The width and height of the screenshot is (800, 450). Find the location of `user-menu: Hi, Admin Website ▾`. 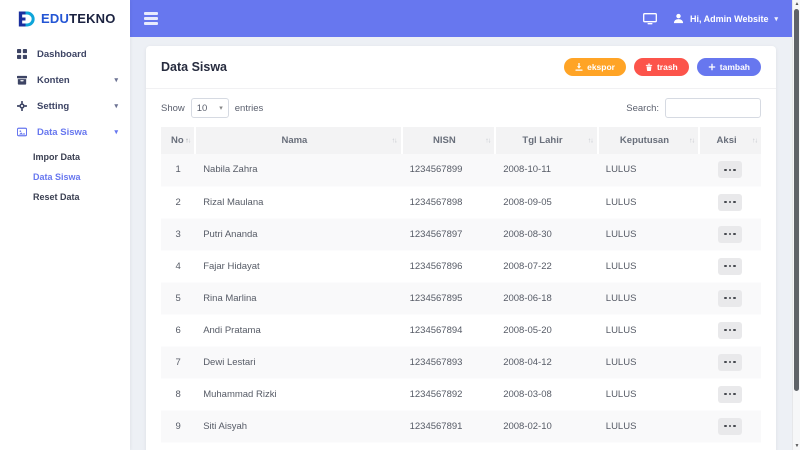

user-menu: Hi, Admin Website ▾ is located at coordinates (725, 18).